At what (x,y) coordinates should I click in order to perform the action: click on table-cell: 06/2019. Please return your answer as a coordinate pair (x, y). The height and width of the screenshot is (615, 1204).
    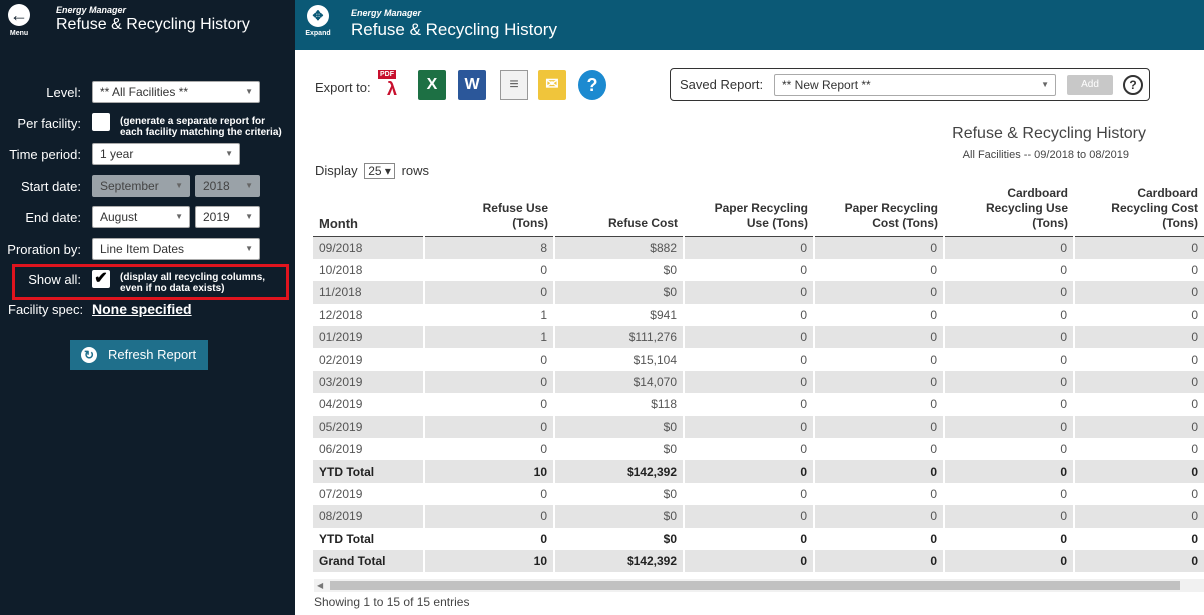
    Looking at the image, I should click on (368, 449).